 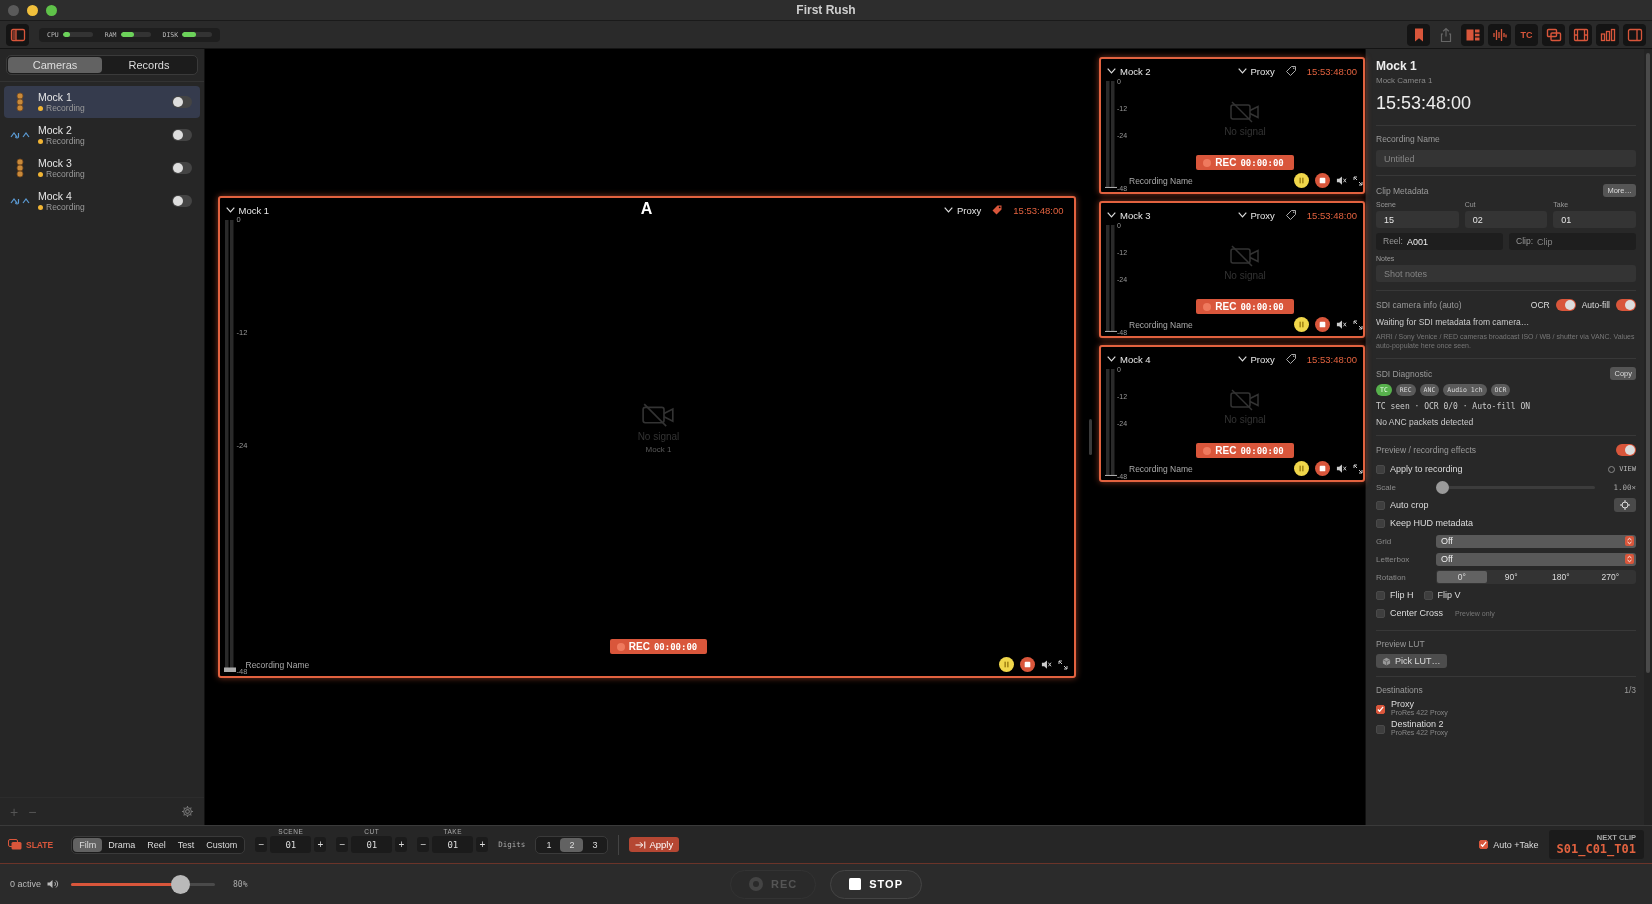 What do you see at coordinates (102, 168) in the screenshot?
I see `camera-list-item: Mock 3 Recording` at bounding box center [102, 168].